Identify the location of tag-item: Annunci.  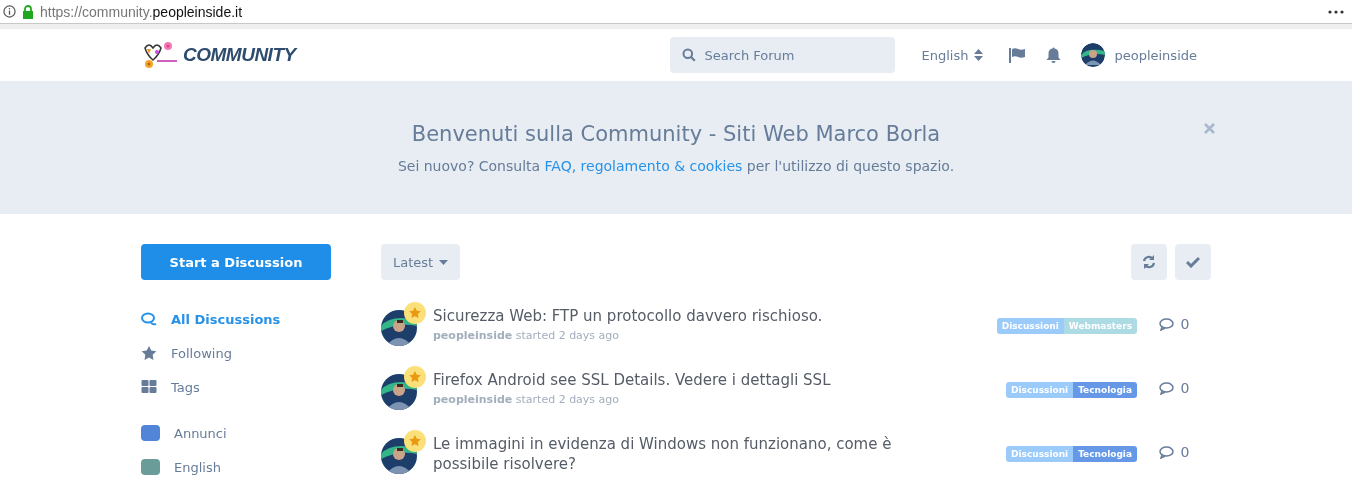
(261, 433).